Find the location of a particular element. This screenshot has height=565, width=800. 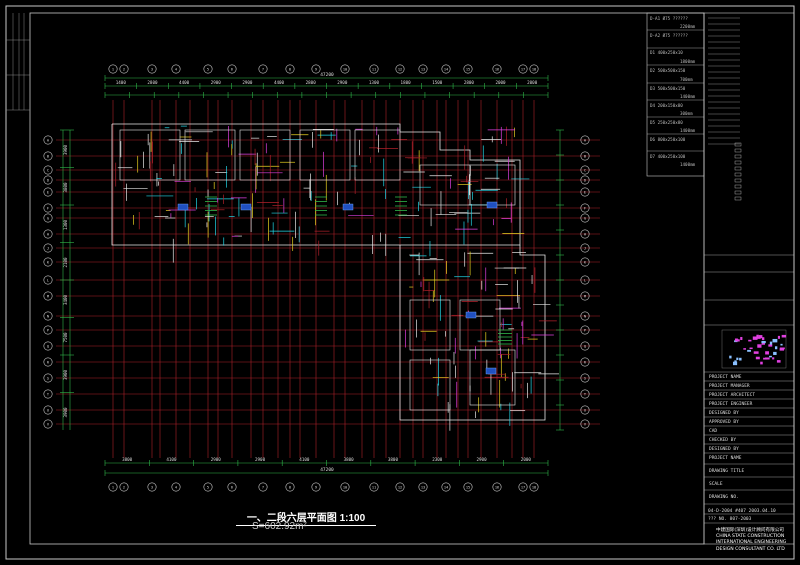

axis-bubble-bottom-label: 1 is located at coordinates (113, 488).